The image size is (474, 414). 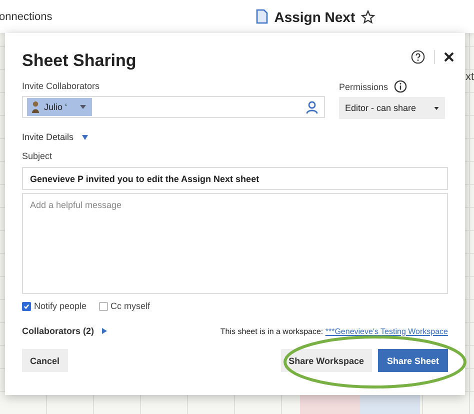 I want to click on avatar-icon, so click(x=35, y=107).